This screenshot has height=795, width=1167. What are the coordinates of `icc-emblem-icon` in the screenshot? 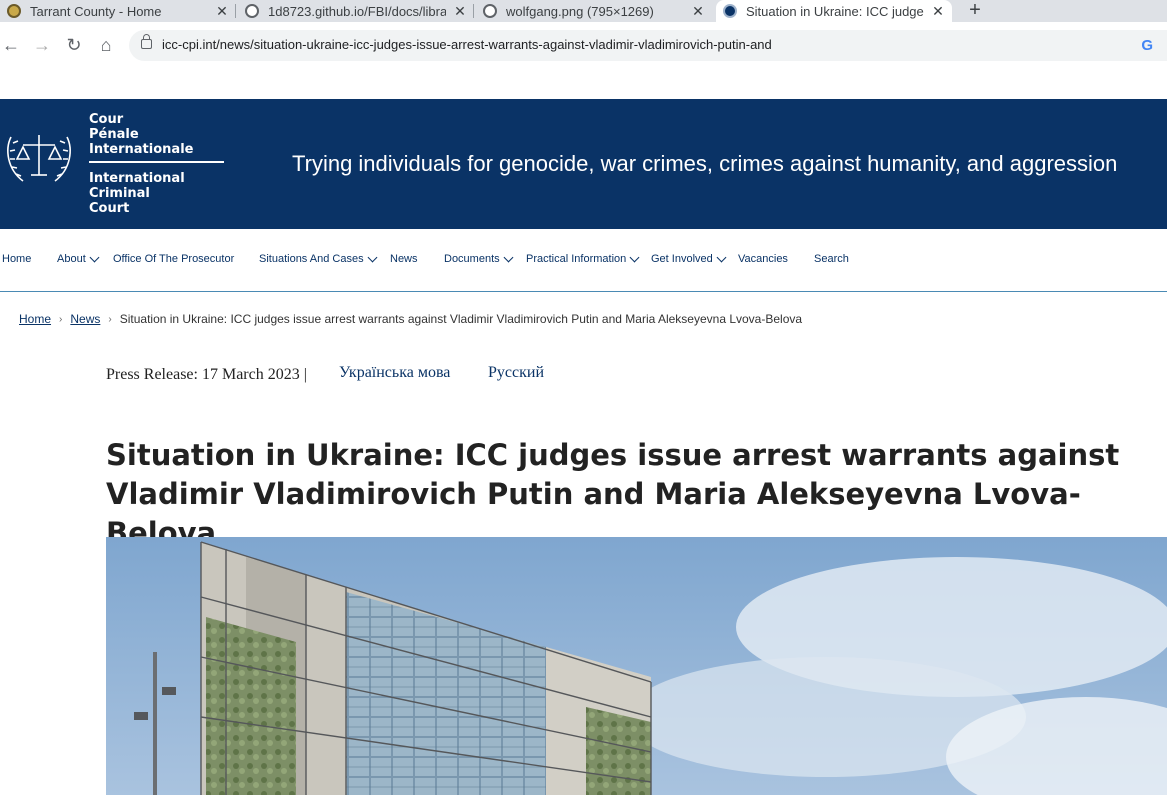 It's located at (39, 156).